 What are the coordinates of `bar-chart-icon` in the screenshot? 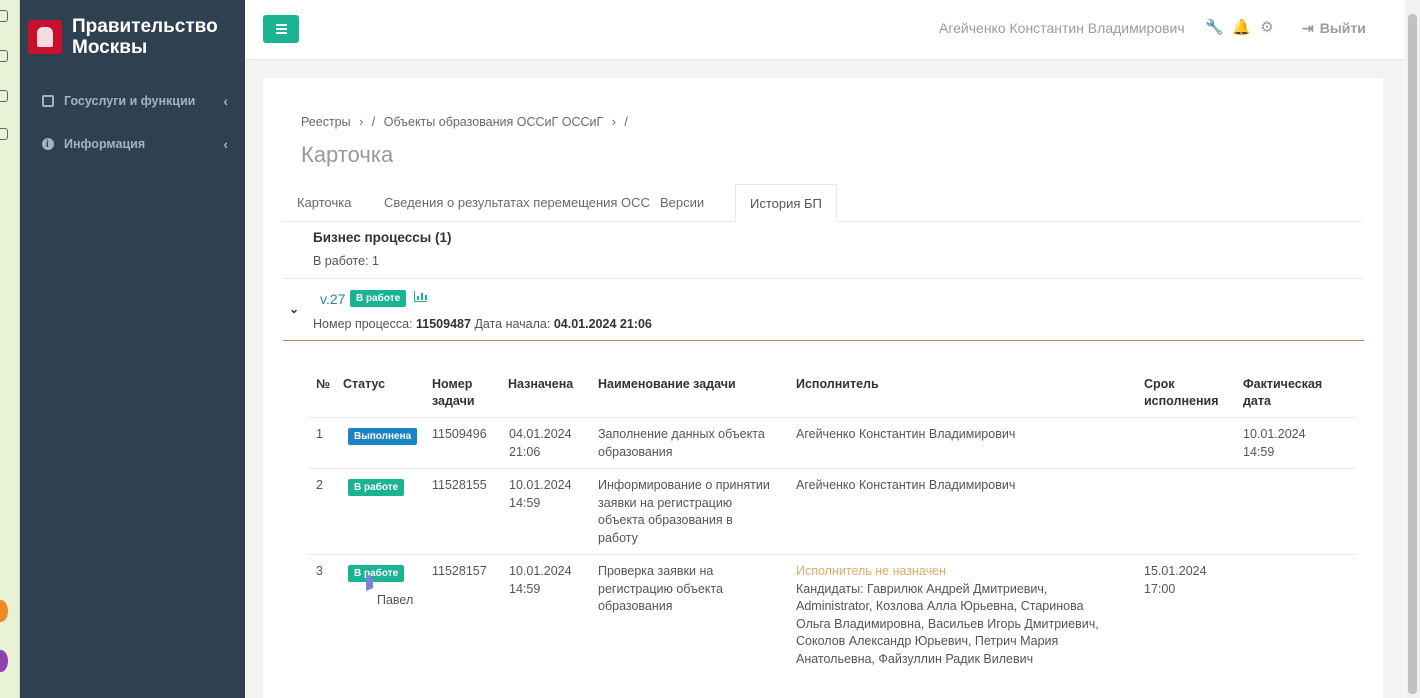 It's located at (420, 296).